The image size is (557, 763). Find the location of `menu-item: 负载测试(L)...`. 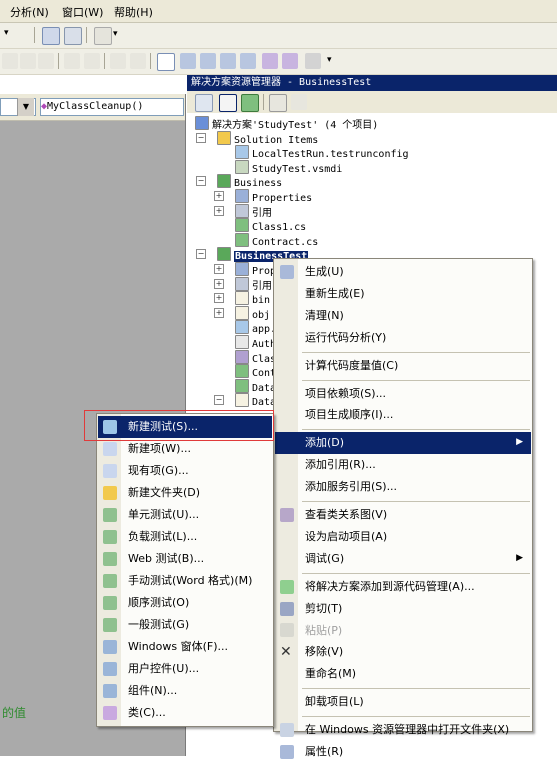

menu-item: 负载测试(L)... is located at coordinates (185, 537).